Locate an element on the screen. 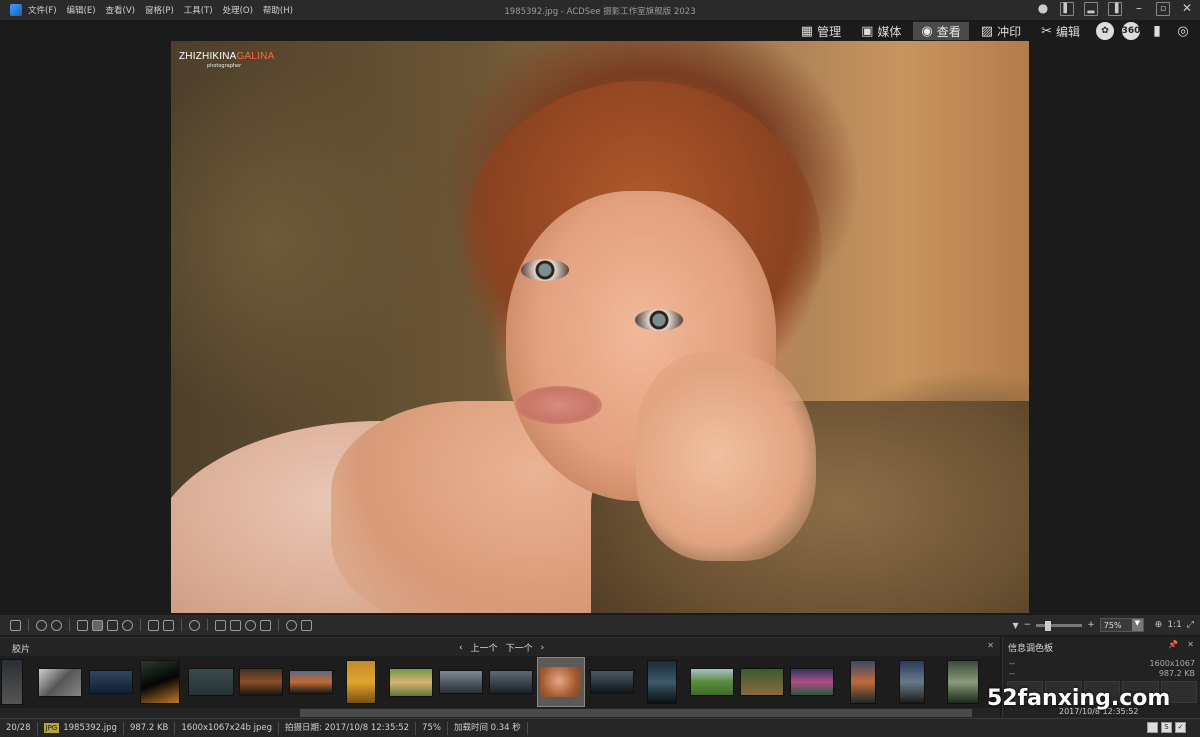 This screenshot has height=737, width=1200. status-zoom: 75% is located at coordinates (432, 728).